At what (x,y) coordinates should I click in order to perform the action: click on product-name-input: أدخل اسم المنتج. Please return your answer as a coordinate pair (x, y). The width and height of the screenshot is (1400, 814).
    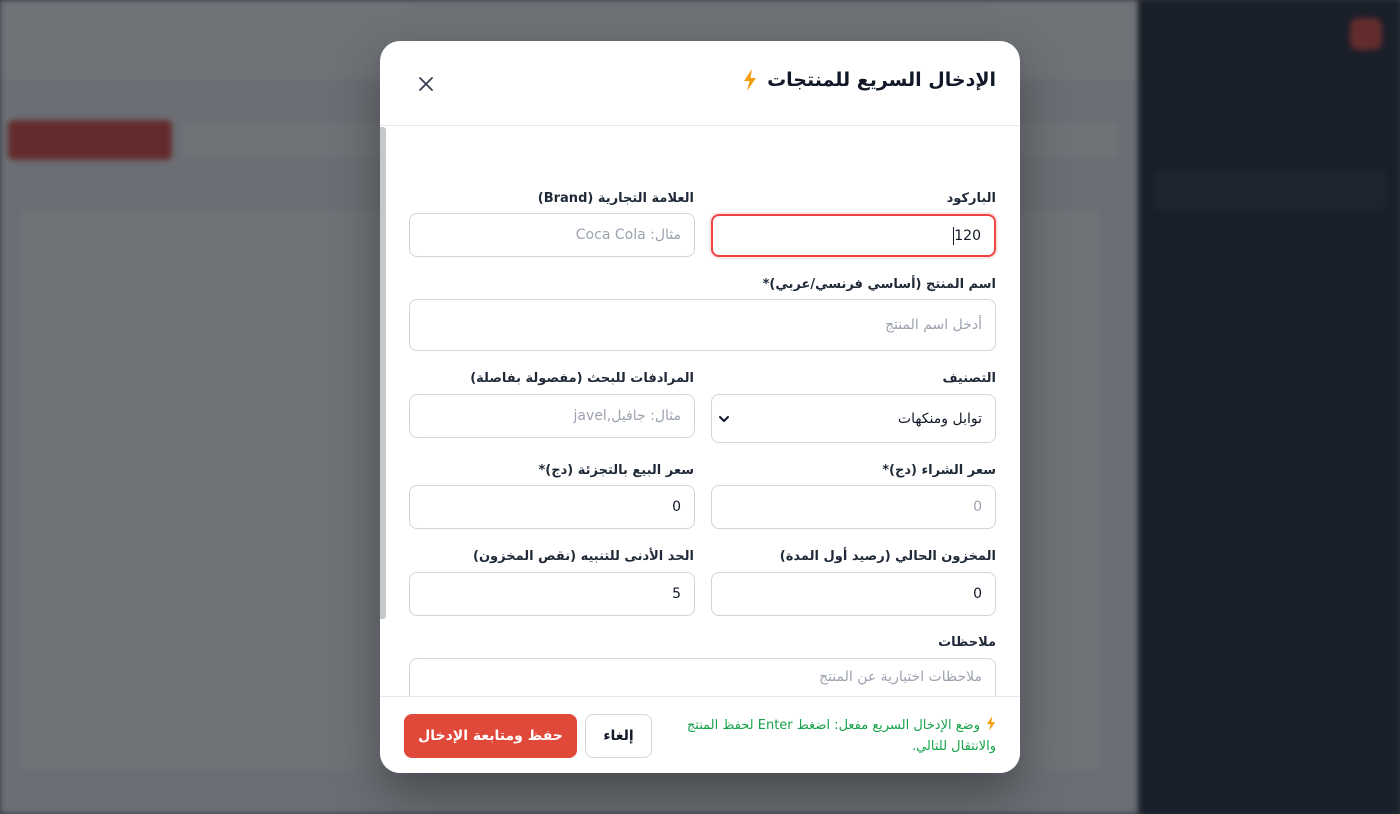
    Looking at the image, I should click on (702, 325).